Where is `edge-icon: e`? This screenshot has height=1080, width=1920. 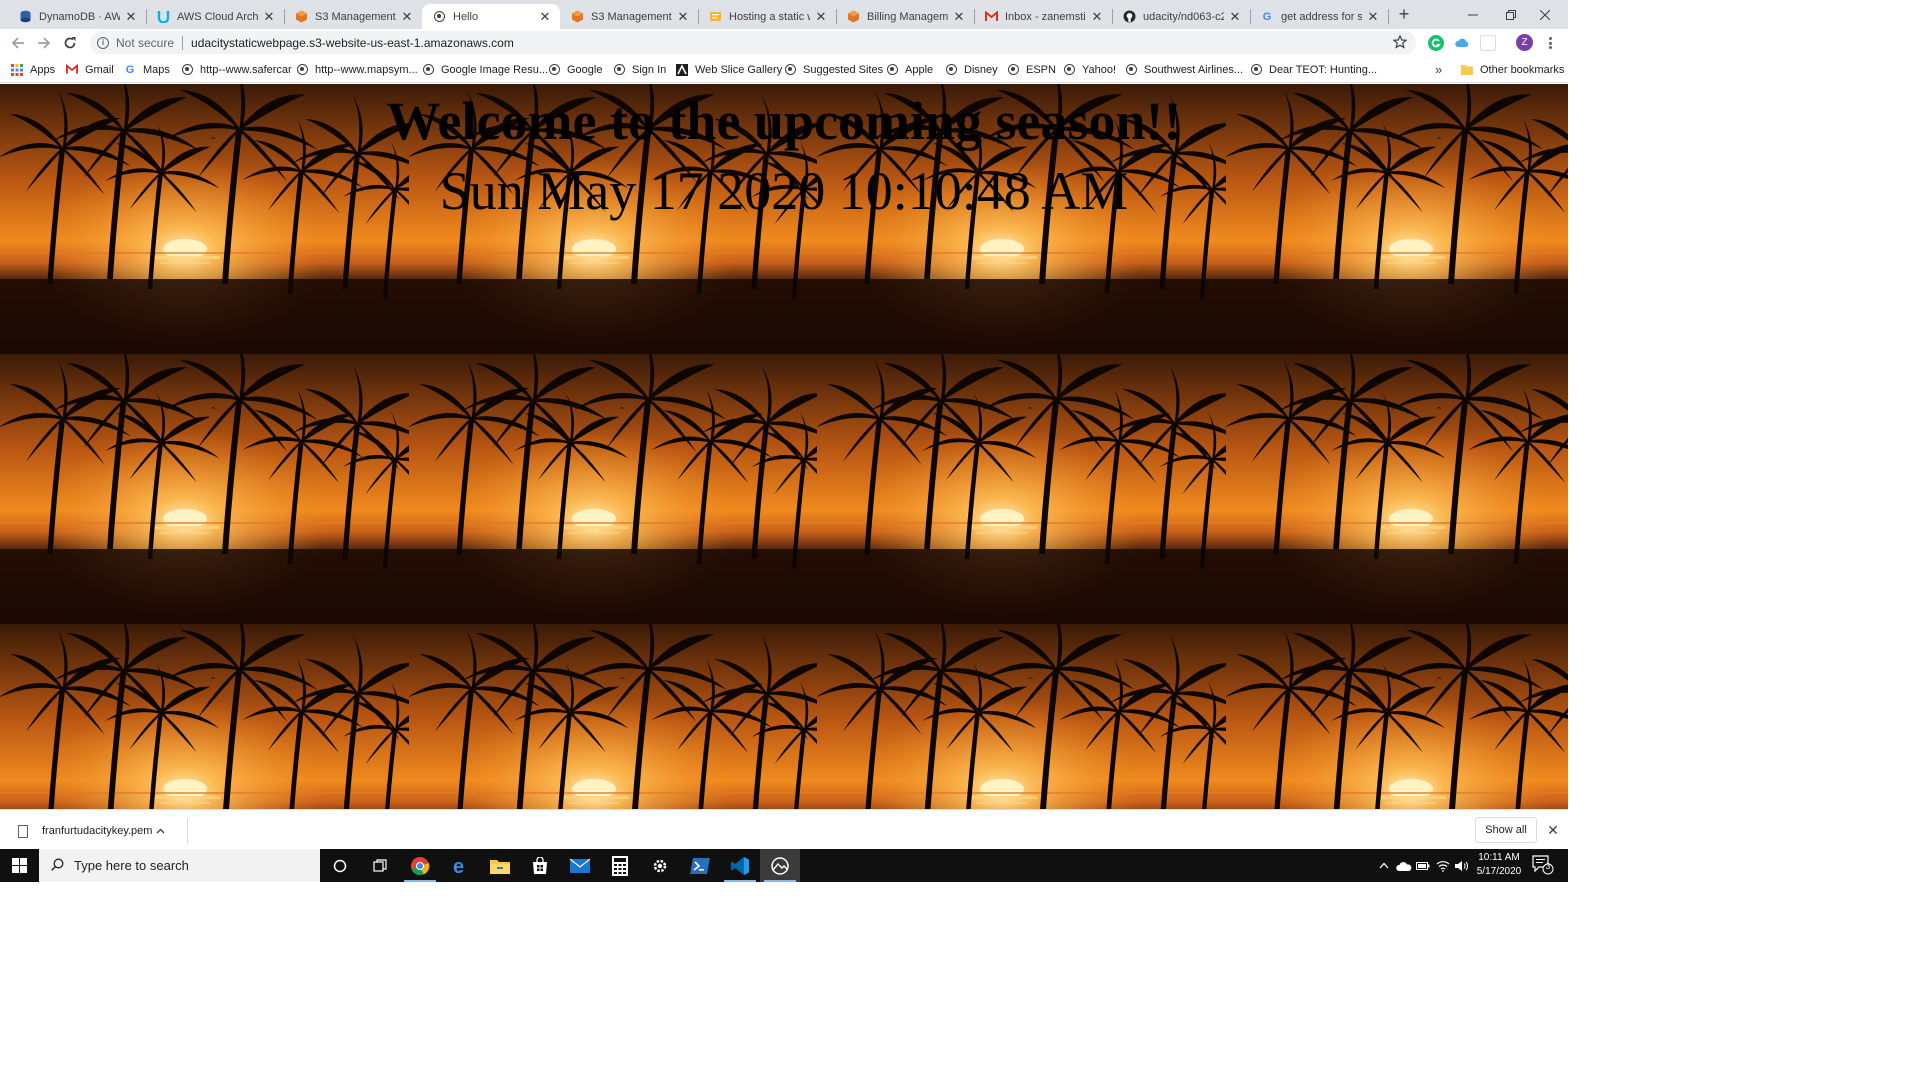 edge-icon: e is located at coordinates (460, 865).